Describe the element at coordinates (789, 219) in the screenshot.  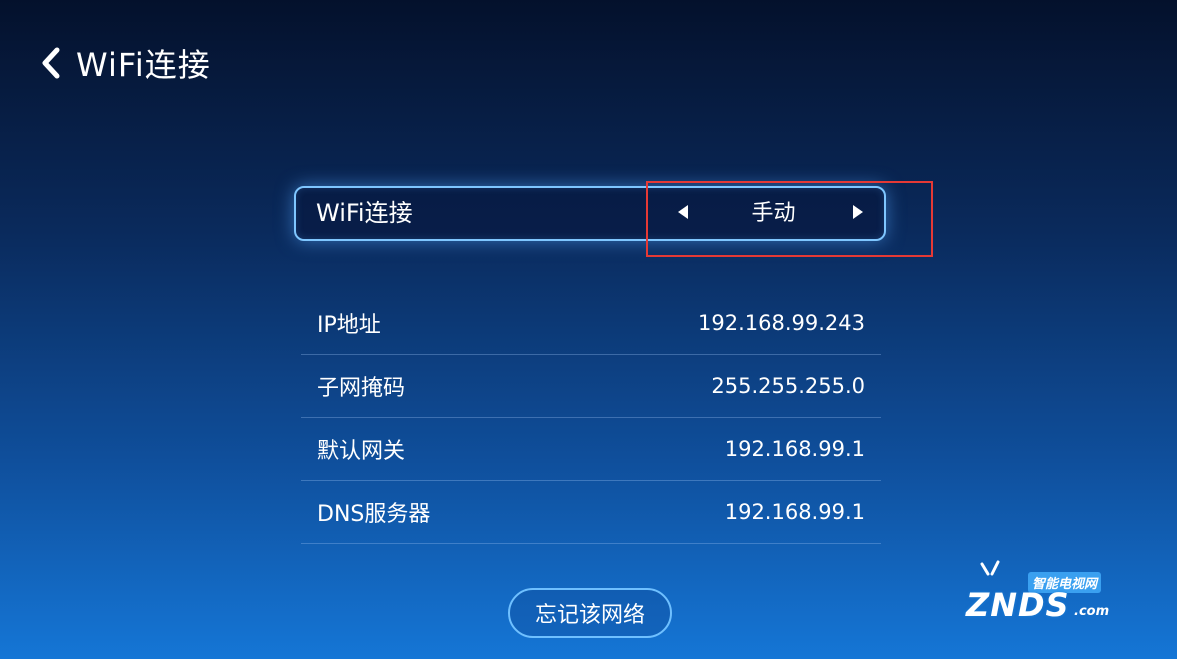
I see `highlight-annotation-box` at that location.